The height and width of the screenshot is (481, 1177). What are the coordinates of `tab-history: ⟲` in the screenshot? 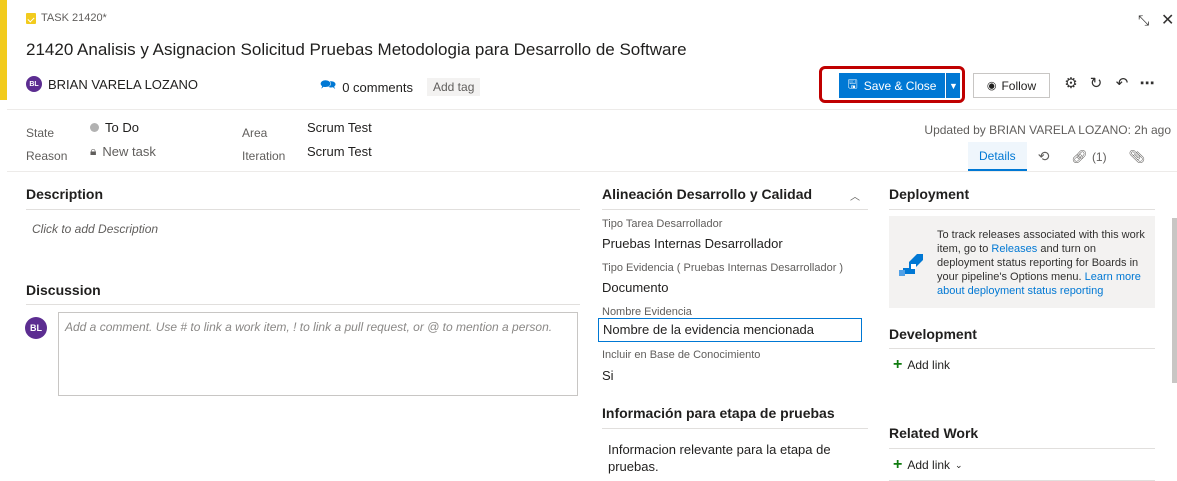 It's located at (1044, 156).